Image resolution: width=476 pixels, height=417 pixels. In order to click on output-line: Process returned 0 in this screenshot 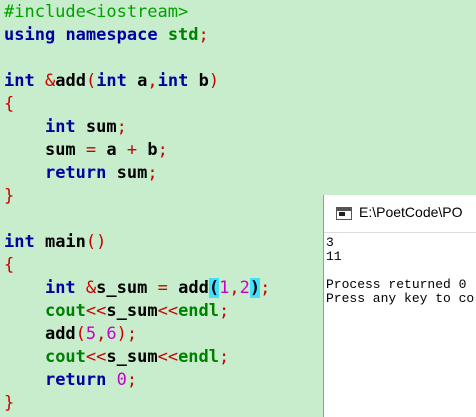, I will do `click(396, 284)`.